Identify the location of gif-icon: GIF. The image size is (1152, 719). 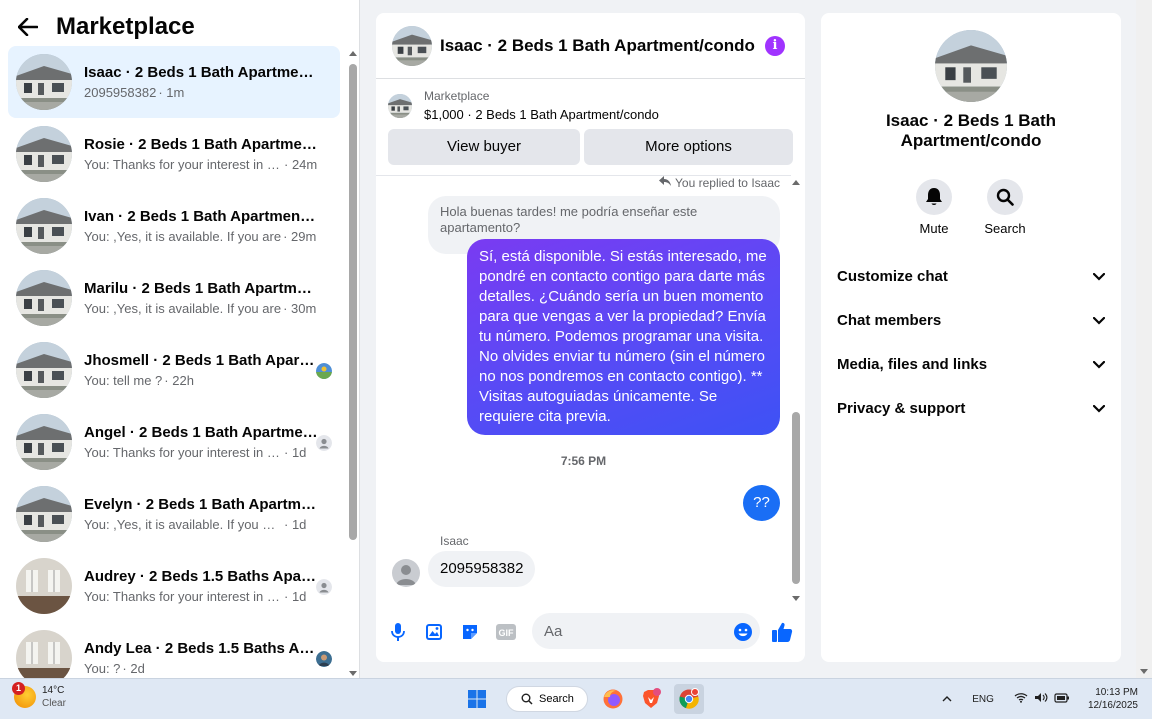
(506, 632).